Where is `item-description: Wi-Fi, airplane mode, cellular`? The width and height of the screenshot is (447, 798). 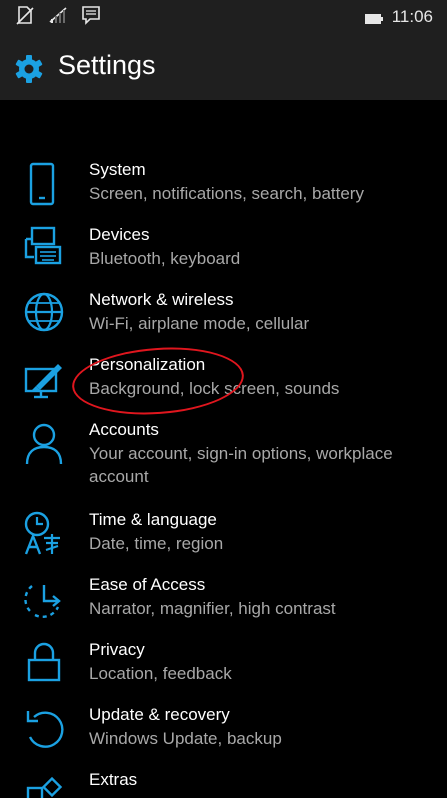
item-description: Wi-Fi, airplane mode, cellular is located at coordinates (199, 323).